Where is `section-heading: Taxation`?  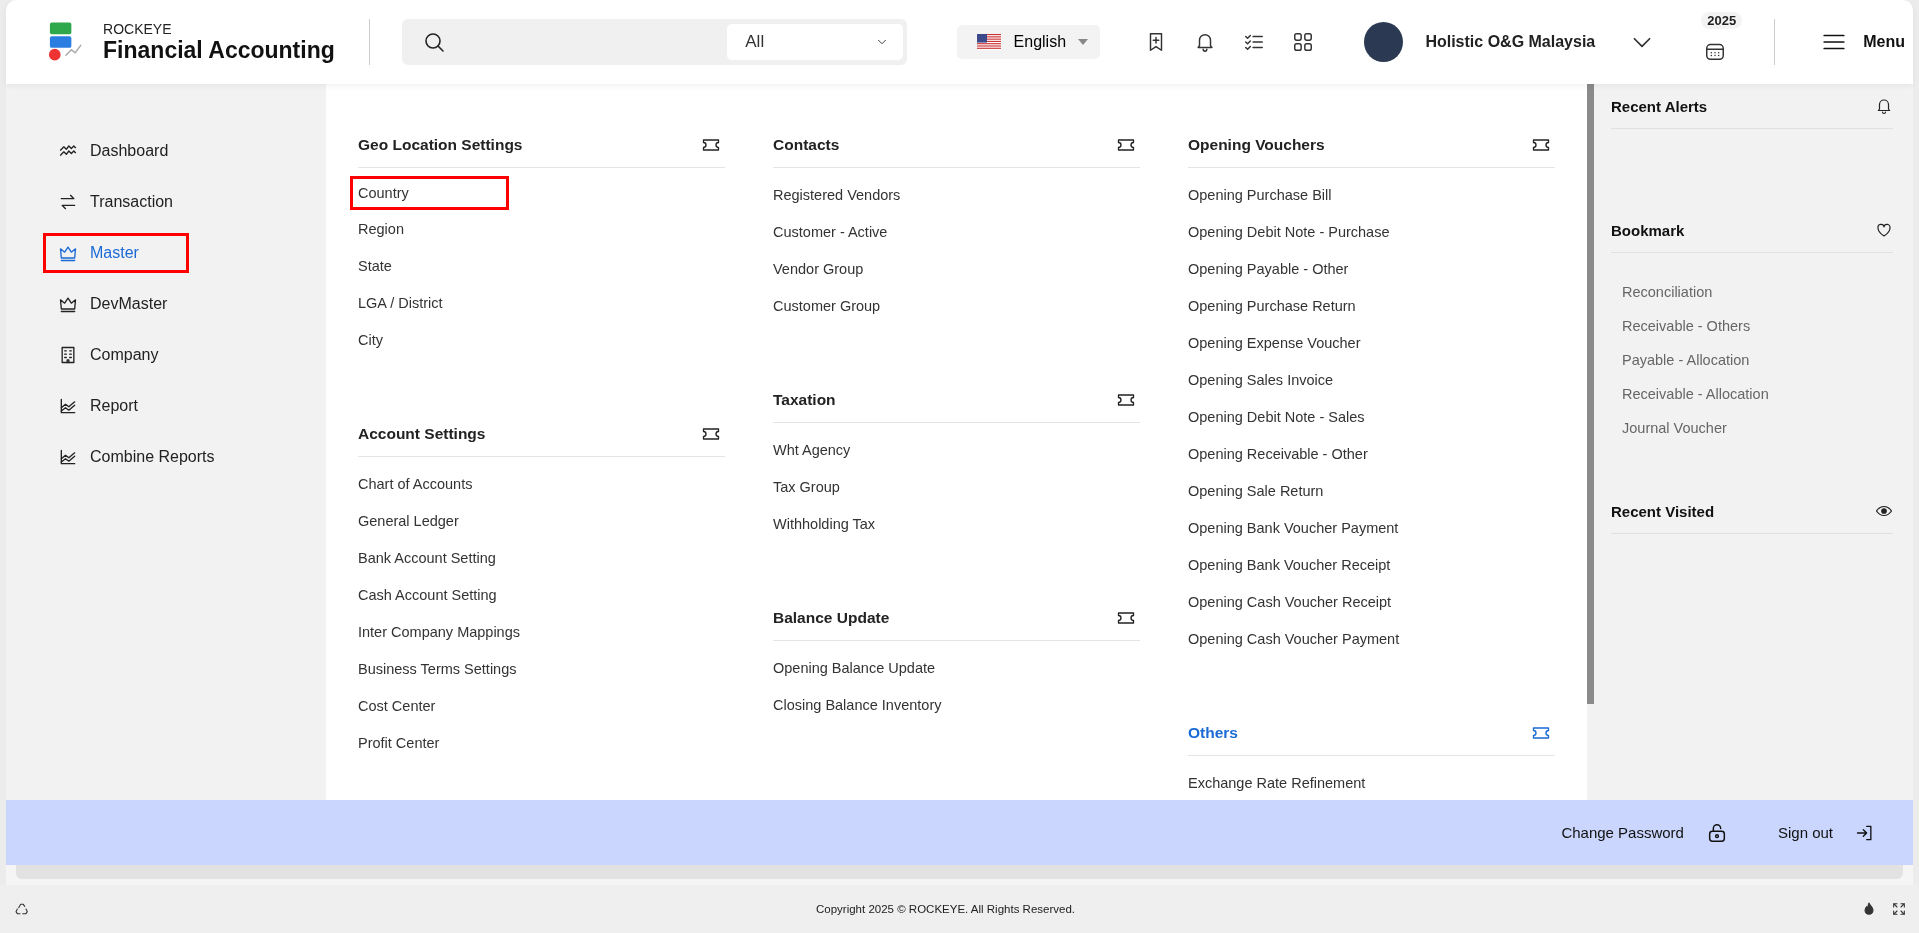 section-heading: Taxation is located at coordinates (804, 400).